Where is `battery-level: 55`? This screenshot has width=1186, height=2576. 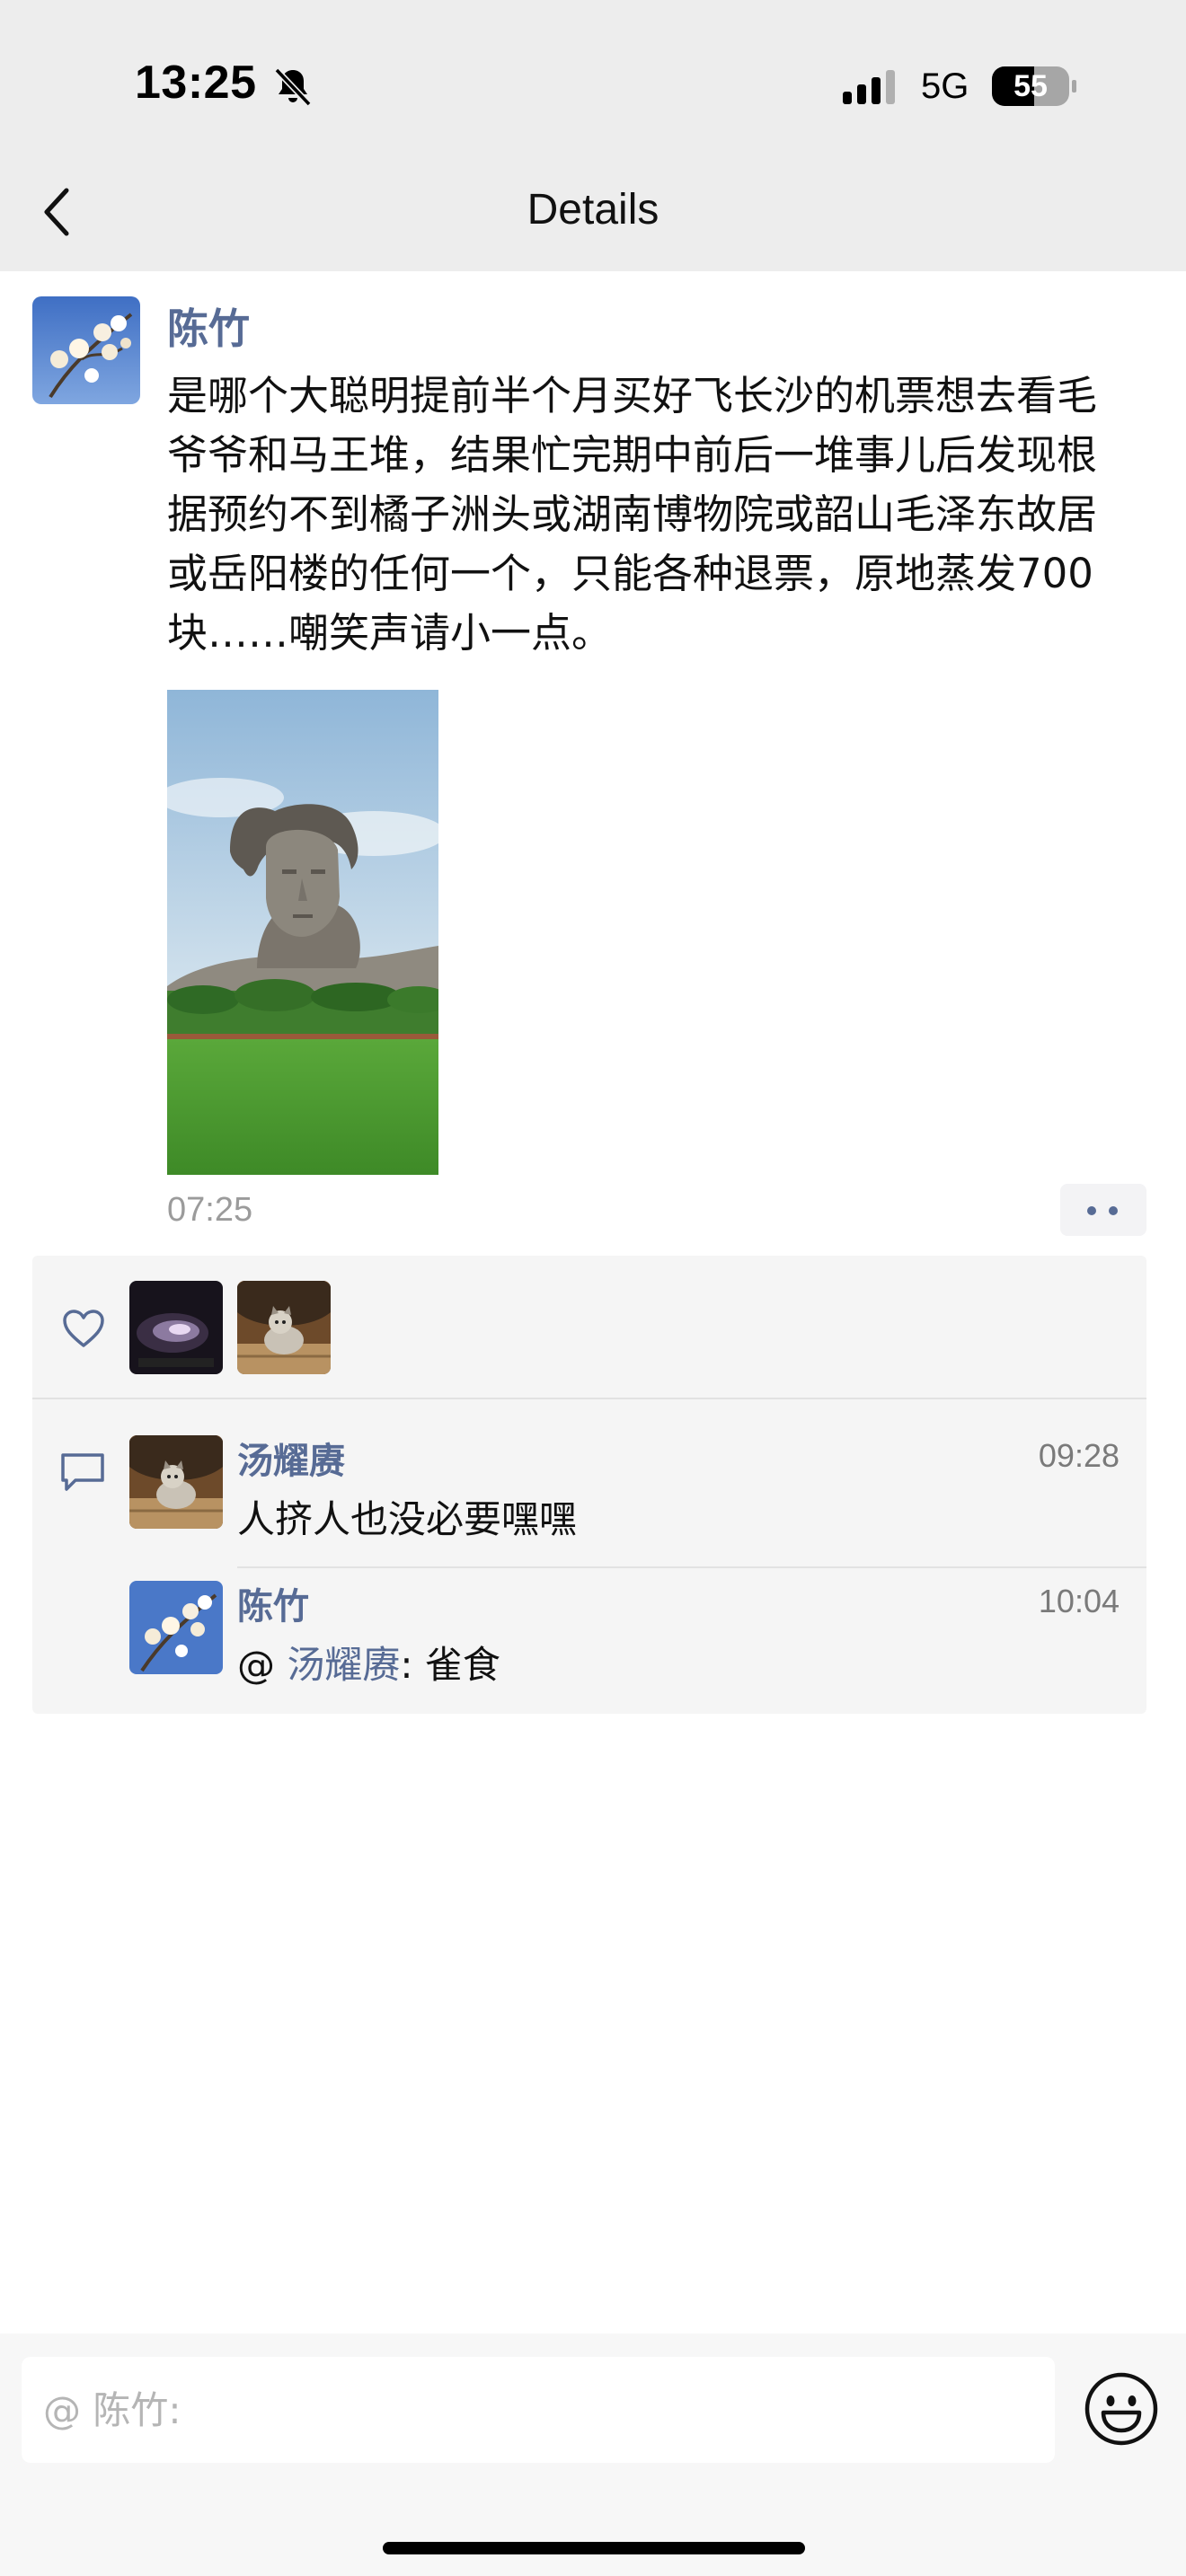 battery-level: 55 is located at coordinates (1030, 86).